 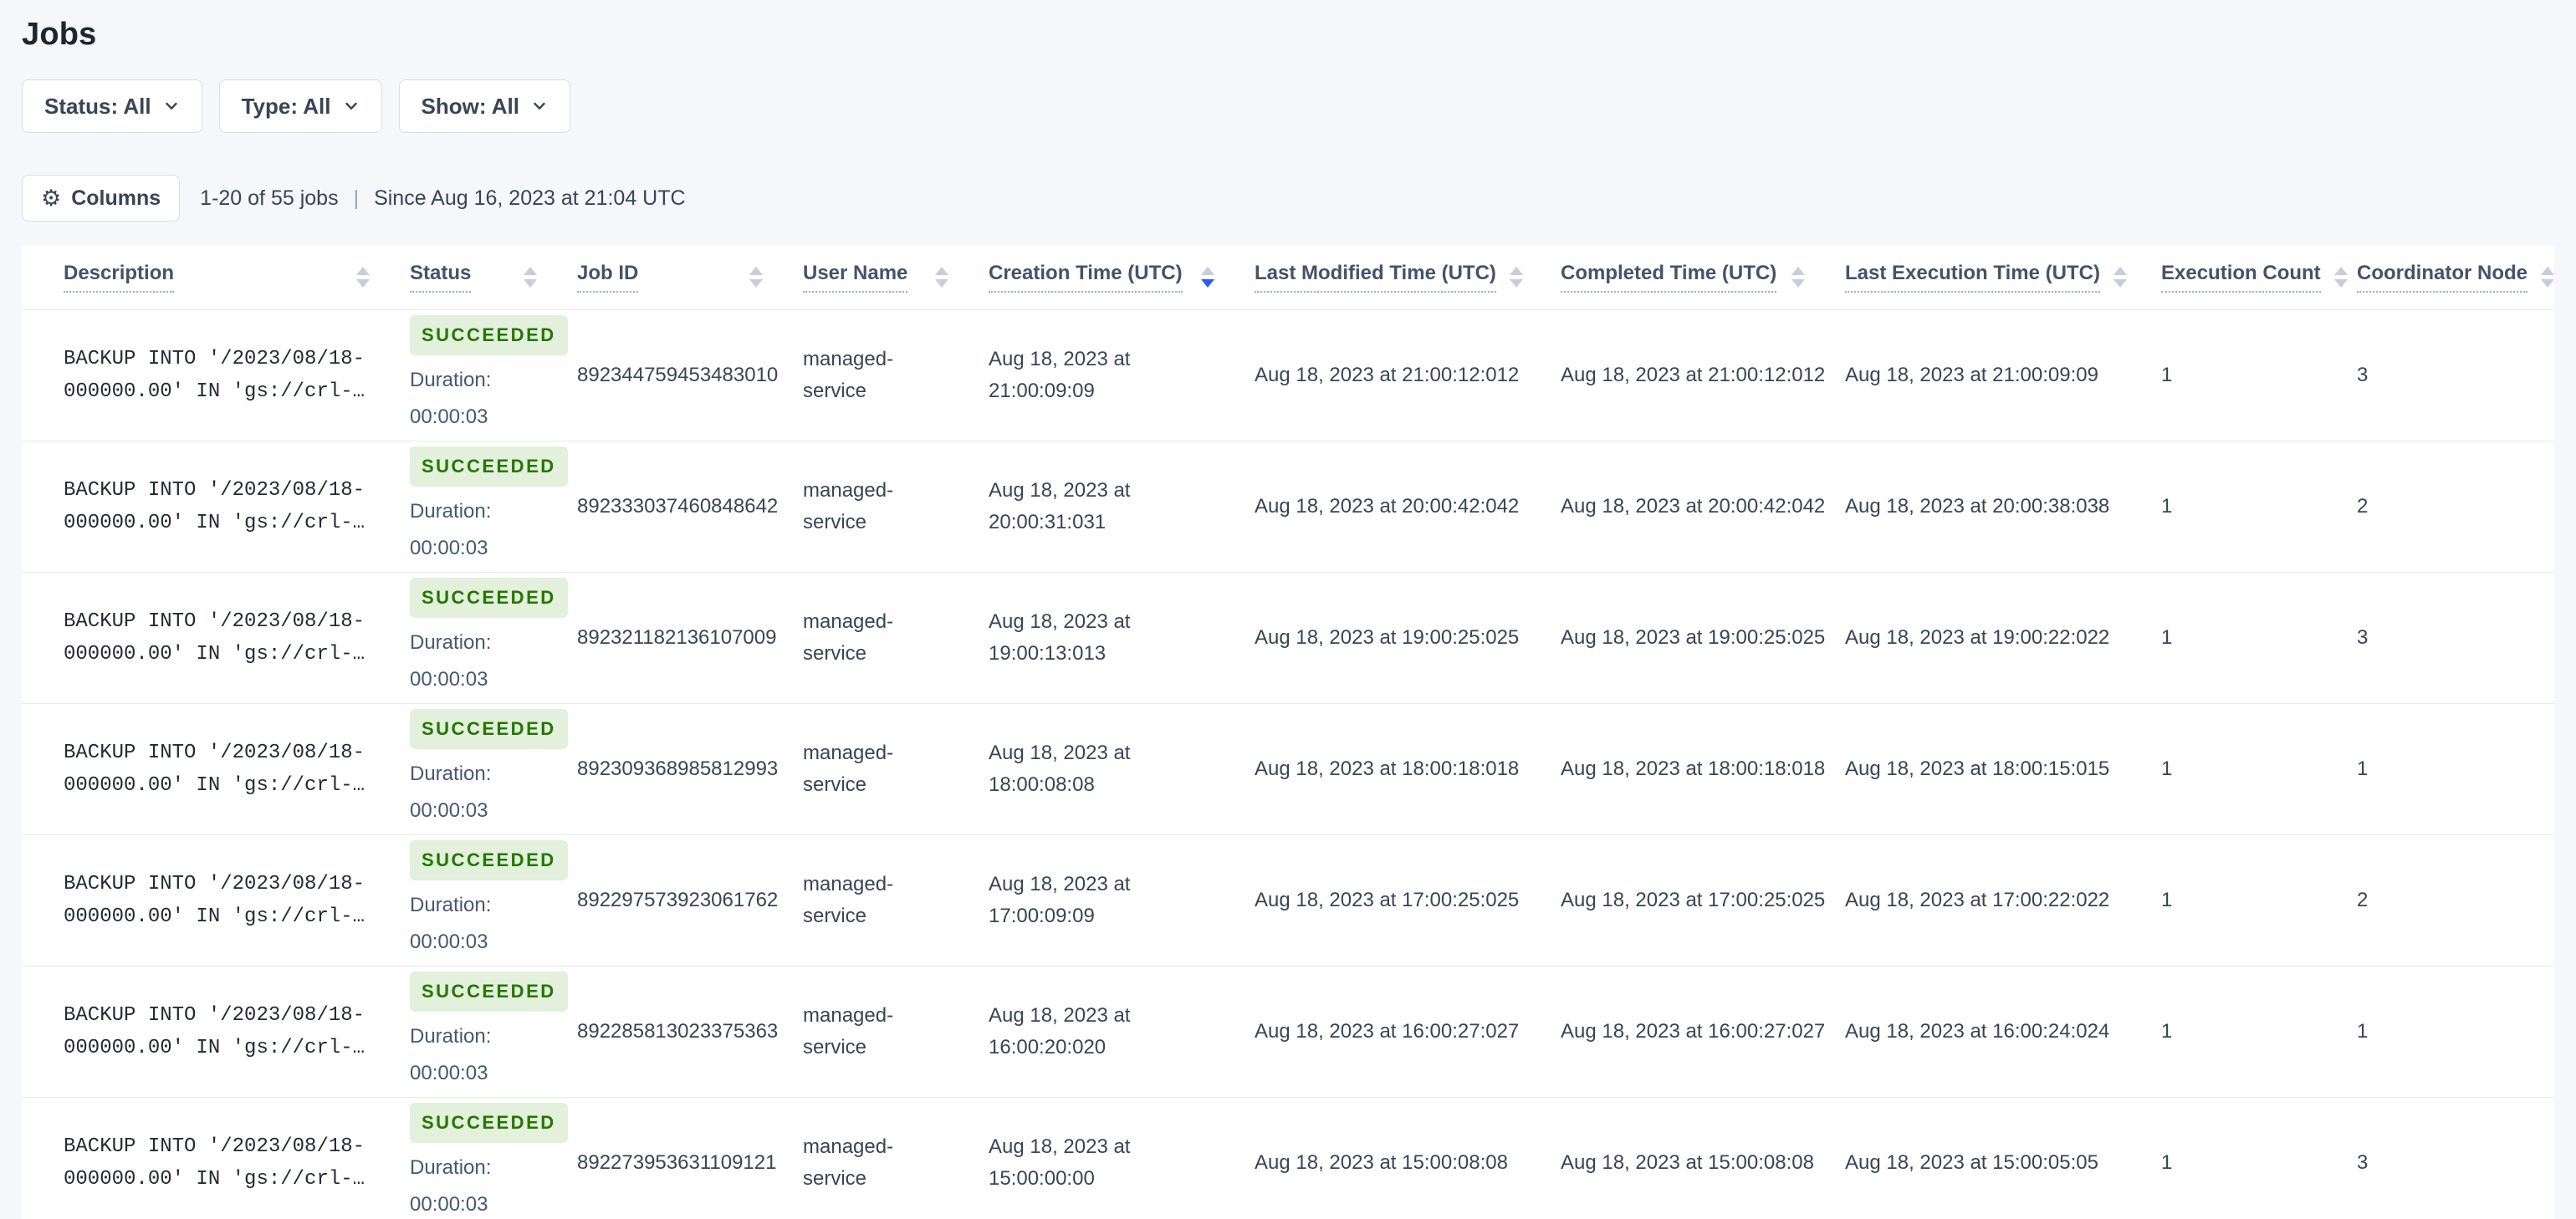 What do you see at coordinates (1387, 637) in the screenshot?
I see `last-modified-time-cell: Aug 18, 2023 at 19:00:25:025` at bounding box center [1387, 637].